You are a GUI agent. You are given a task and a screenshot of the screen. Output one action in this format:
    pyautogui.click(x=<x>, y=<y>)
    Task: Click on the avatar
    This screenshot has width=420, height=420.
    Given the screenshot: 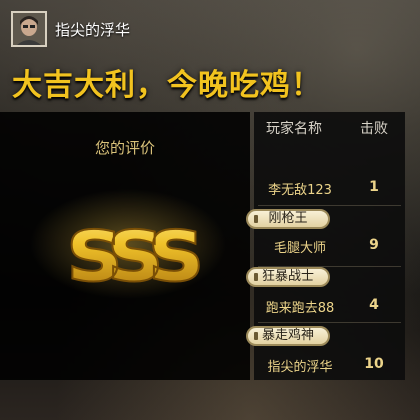 What is the action you would take?
    pyautogui.click(x=29, y=29)
    